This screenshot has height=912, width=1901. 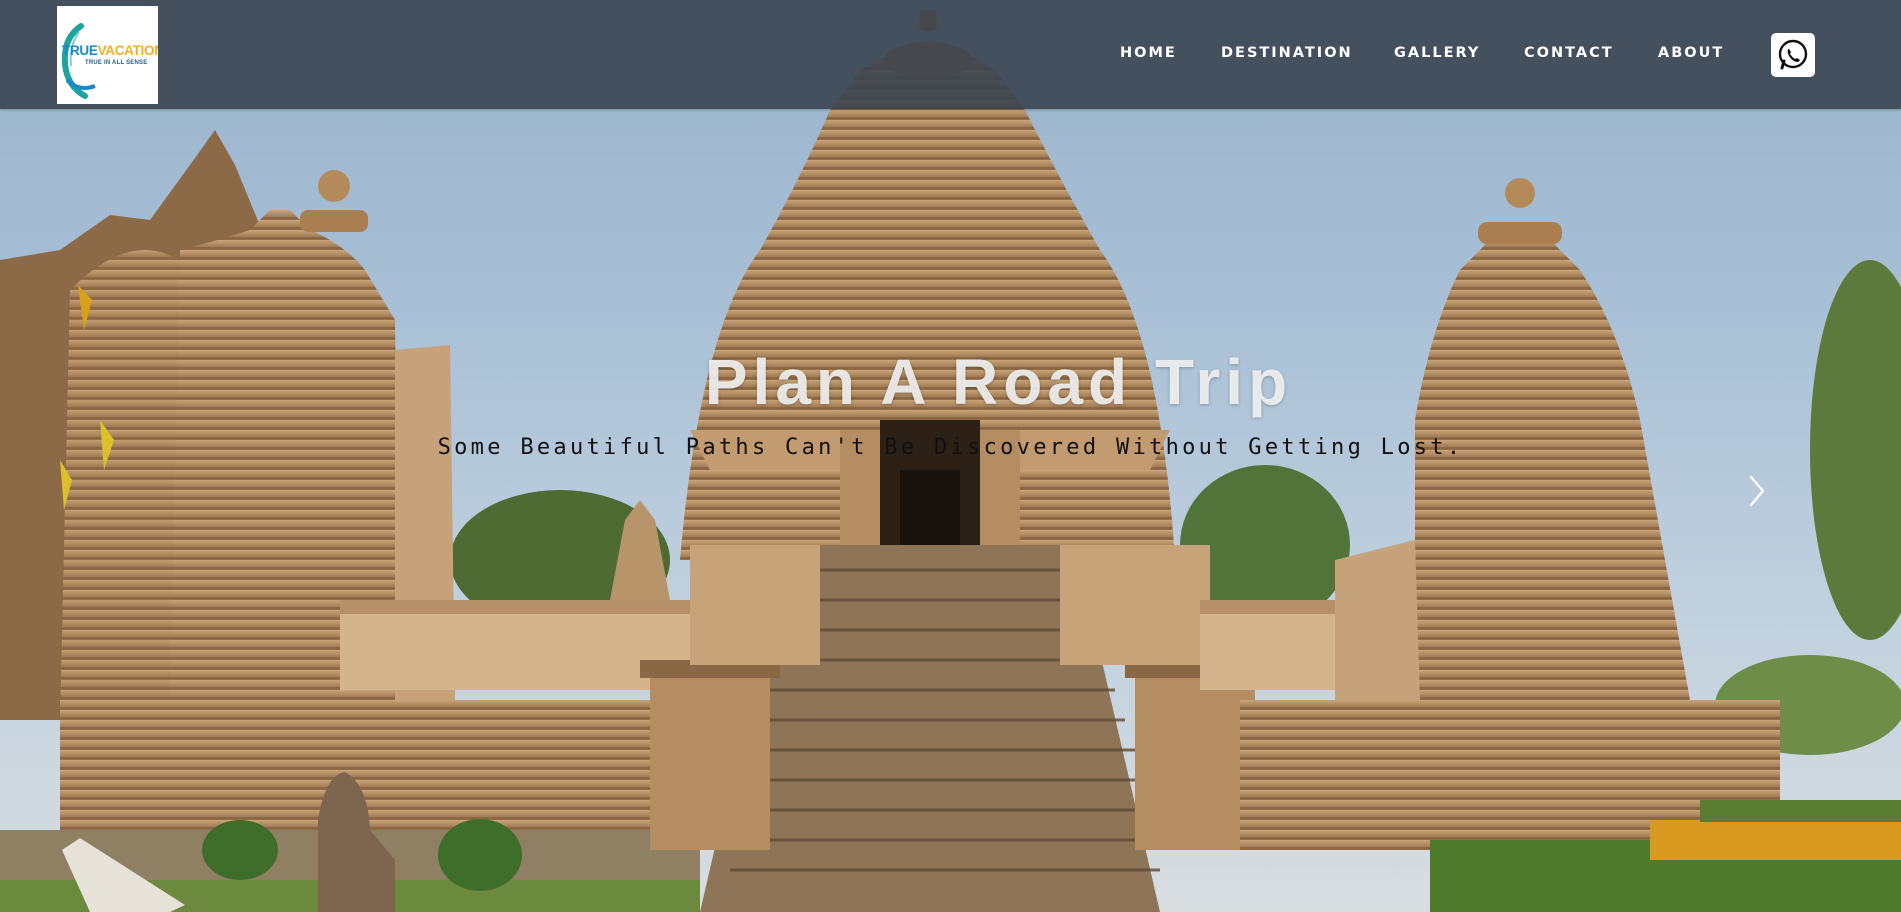 What do you see at coordinates (116, 62) in the screenshot?
I see `logo-tagline: TRUE IN ALL SENSE` at bounding box center [116, 62].